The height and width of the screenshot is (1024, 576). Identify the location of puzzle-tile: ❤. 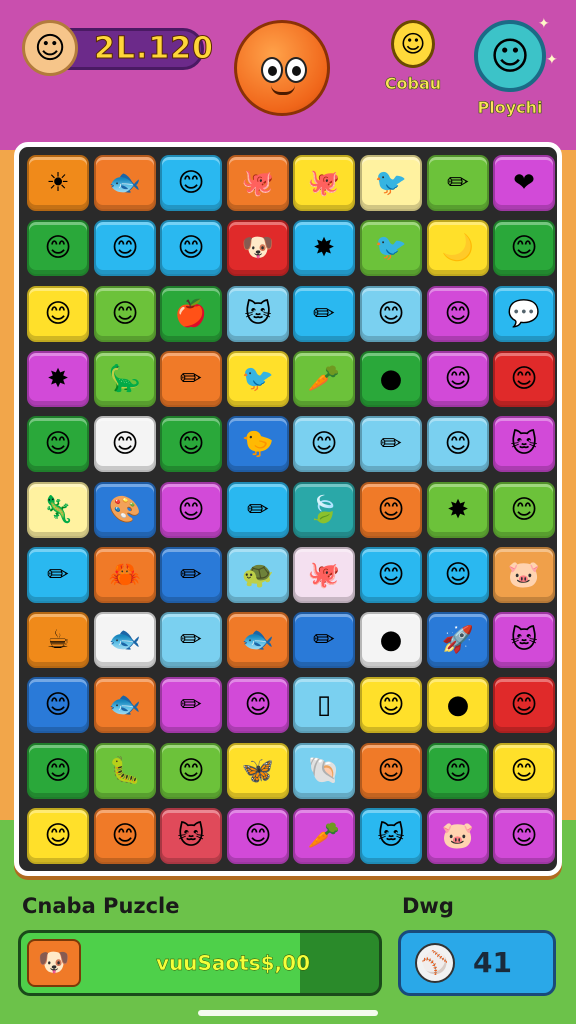
(524, 183).